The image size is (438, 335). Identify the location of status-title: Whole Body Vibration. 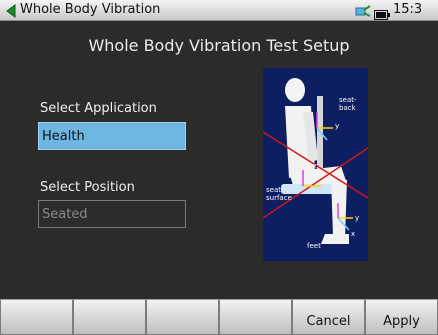
(90, 9).